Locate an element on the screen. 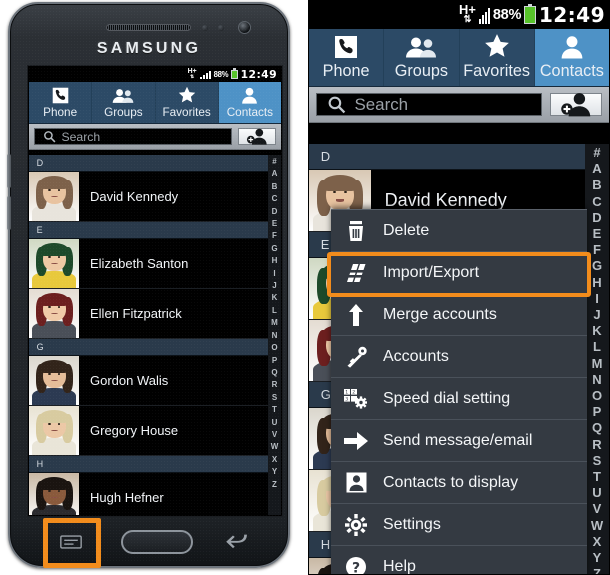  menu-item-delete: Delete is located at coordinates (459, 231).